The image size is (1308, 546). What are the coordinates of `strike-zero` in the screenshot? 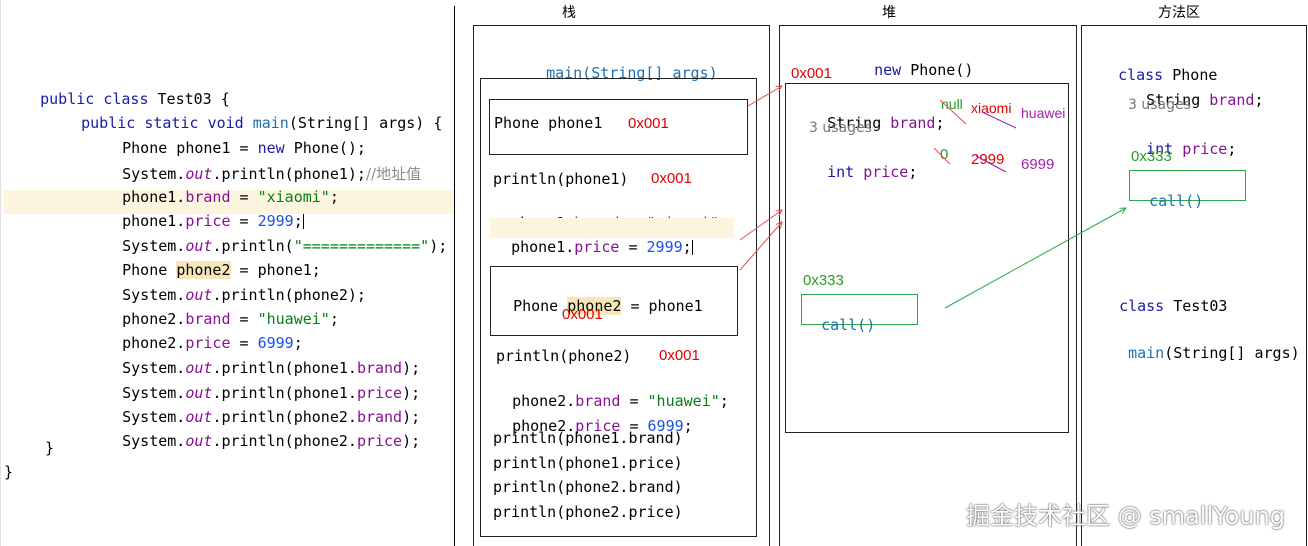 It's located at (942, 156).